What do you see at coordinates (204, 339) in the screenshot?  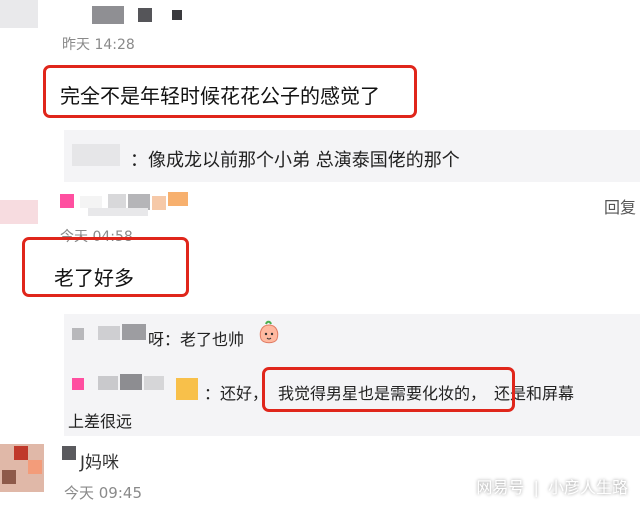 I see `reply-text: ：老了也帅` at bounding box center [204, 339].